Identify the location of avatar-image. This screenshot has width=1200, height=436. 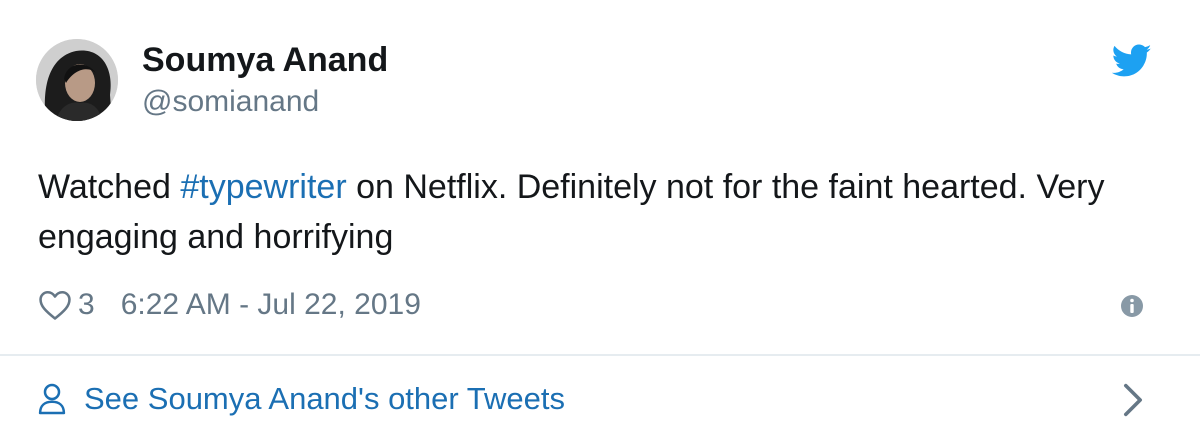
(77, 80).